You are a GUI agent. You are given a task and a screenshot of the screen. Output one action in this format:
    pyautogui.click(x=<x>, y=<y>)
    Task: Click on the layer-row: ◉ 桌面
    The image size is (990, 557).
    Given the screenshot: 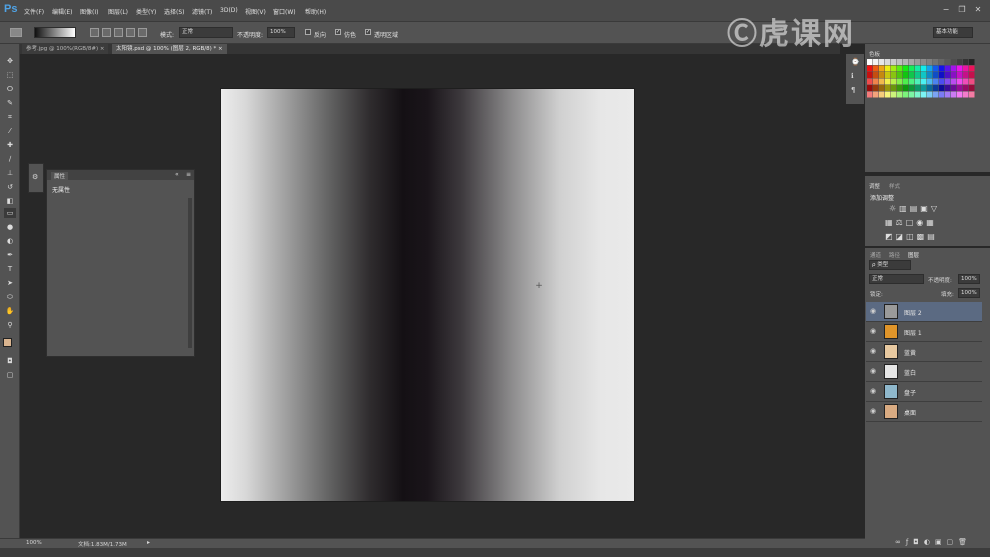 What is the action you would take?
    pyautogui.click(x=924, y=412)
    